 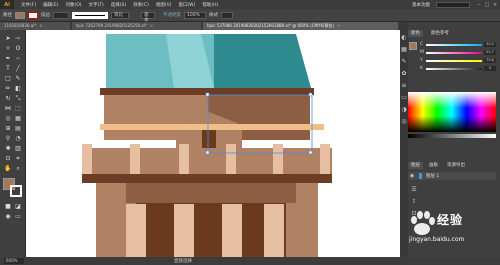 I want to click on free-transform-tool-icon: ⬚, so click(x=18, y=108).